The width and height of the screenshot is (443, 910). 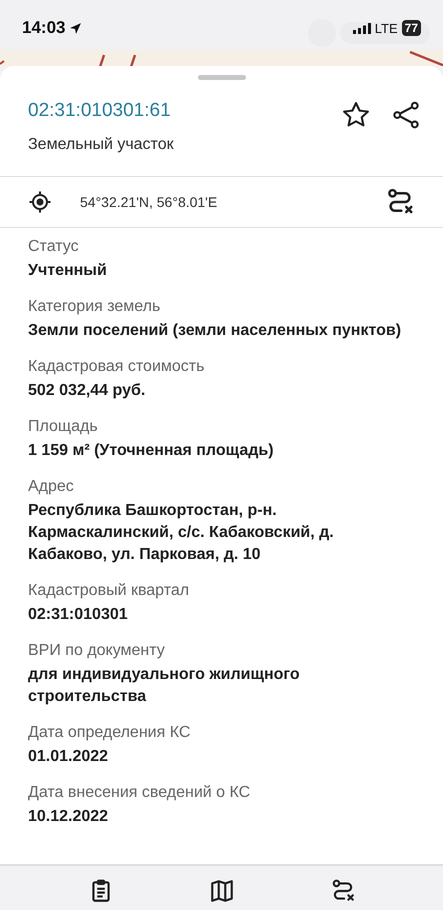 I want to click on field-value: 502 032,44 руб., so click(x=87, y=391).